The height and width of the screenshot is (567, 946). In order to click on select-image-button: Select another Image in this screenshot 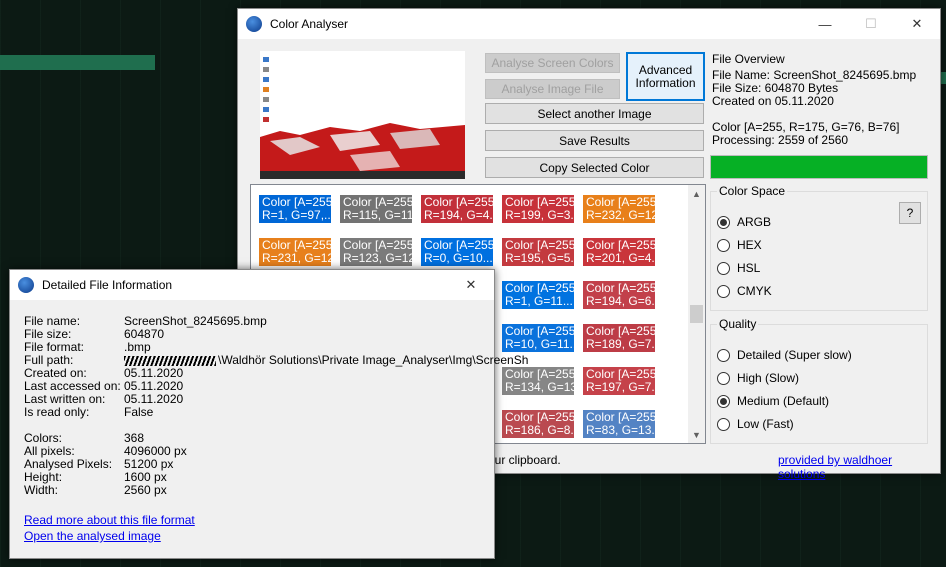, I will do `click(594, 113)`.